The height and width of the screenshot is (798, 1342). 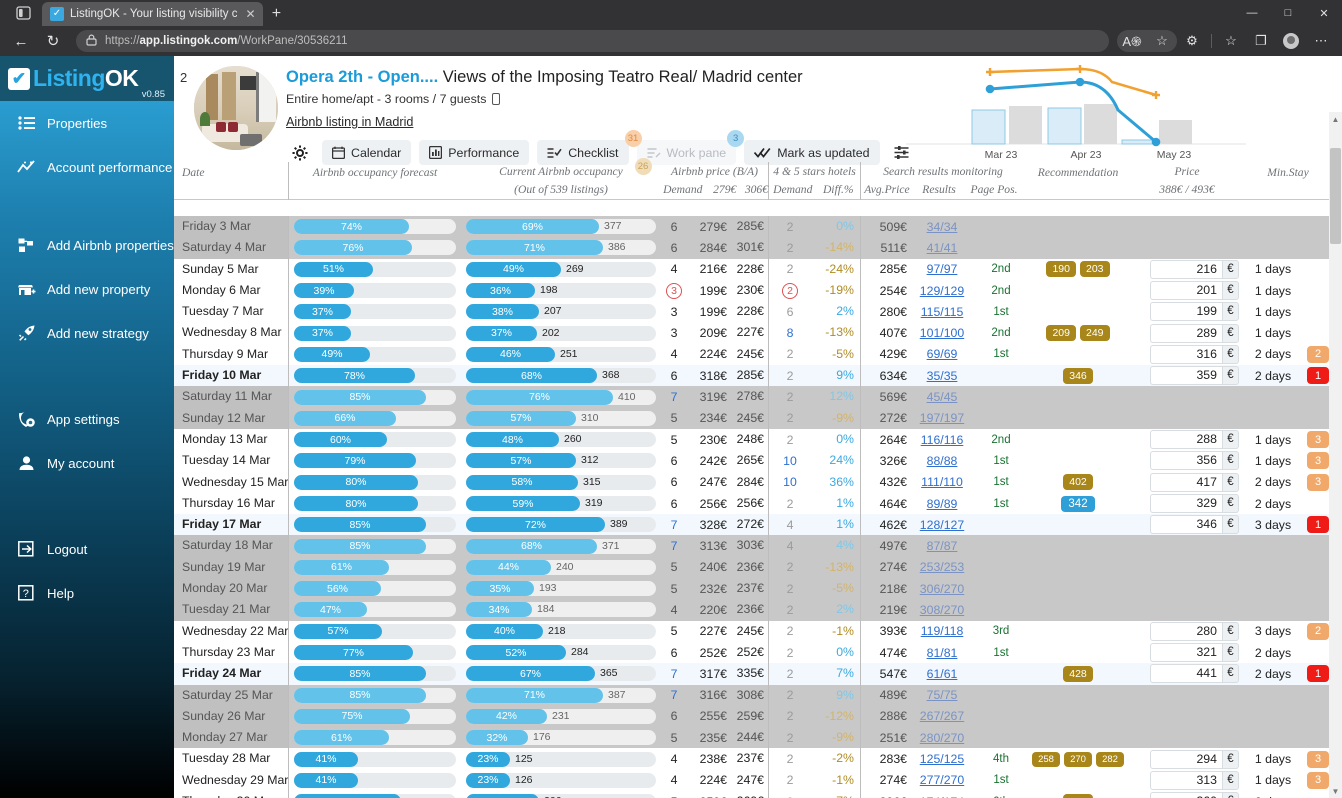 I want to click on favorites-icon: ☆, so click(x=1231, y=41).